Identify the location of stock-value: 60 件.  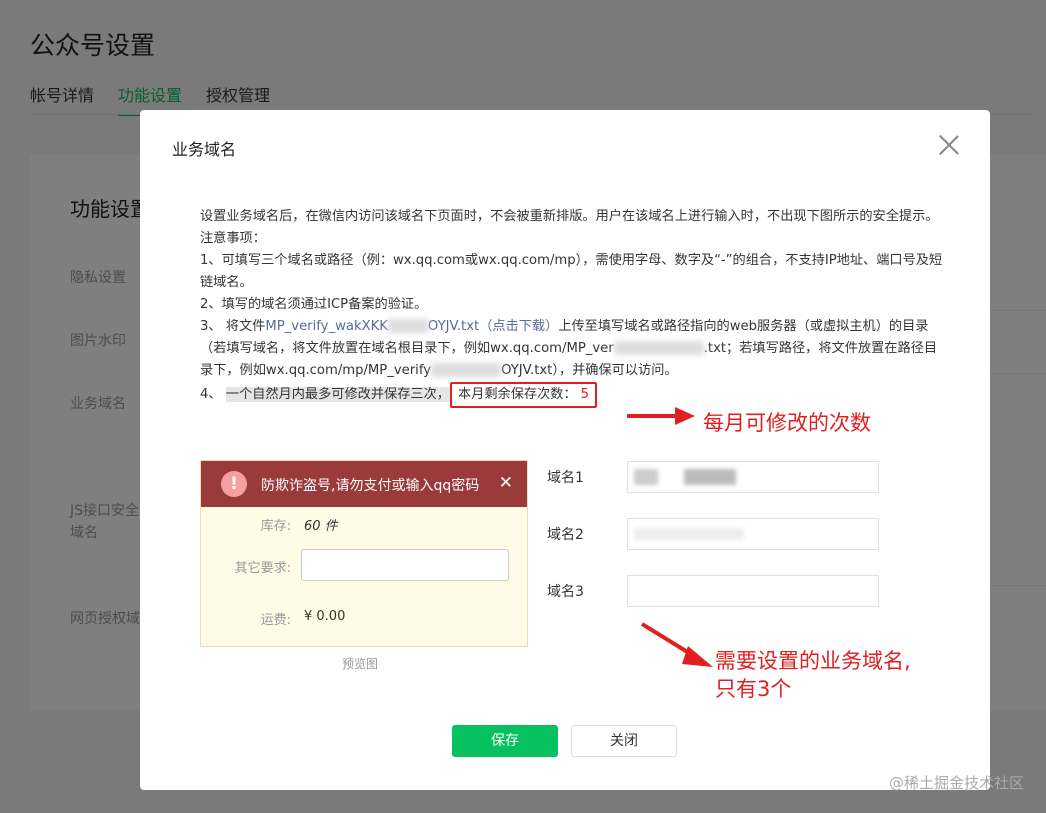
(321, 526).